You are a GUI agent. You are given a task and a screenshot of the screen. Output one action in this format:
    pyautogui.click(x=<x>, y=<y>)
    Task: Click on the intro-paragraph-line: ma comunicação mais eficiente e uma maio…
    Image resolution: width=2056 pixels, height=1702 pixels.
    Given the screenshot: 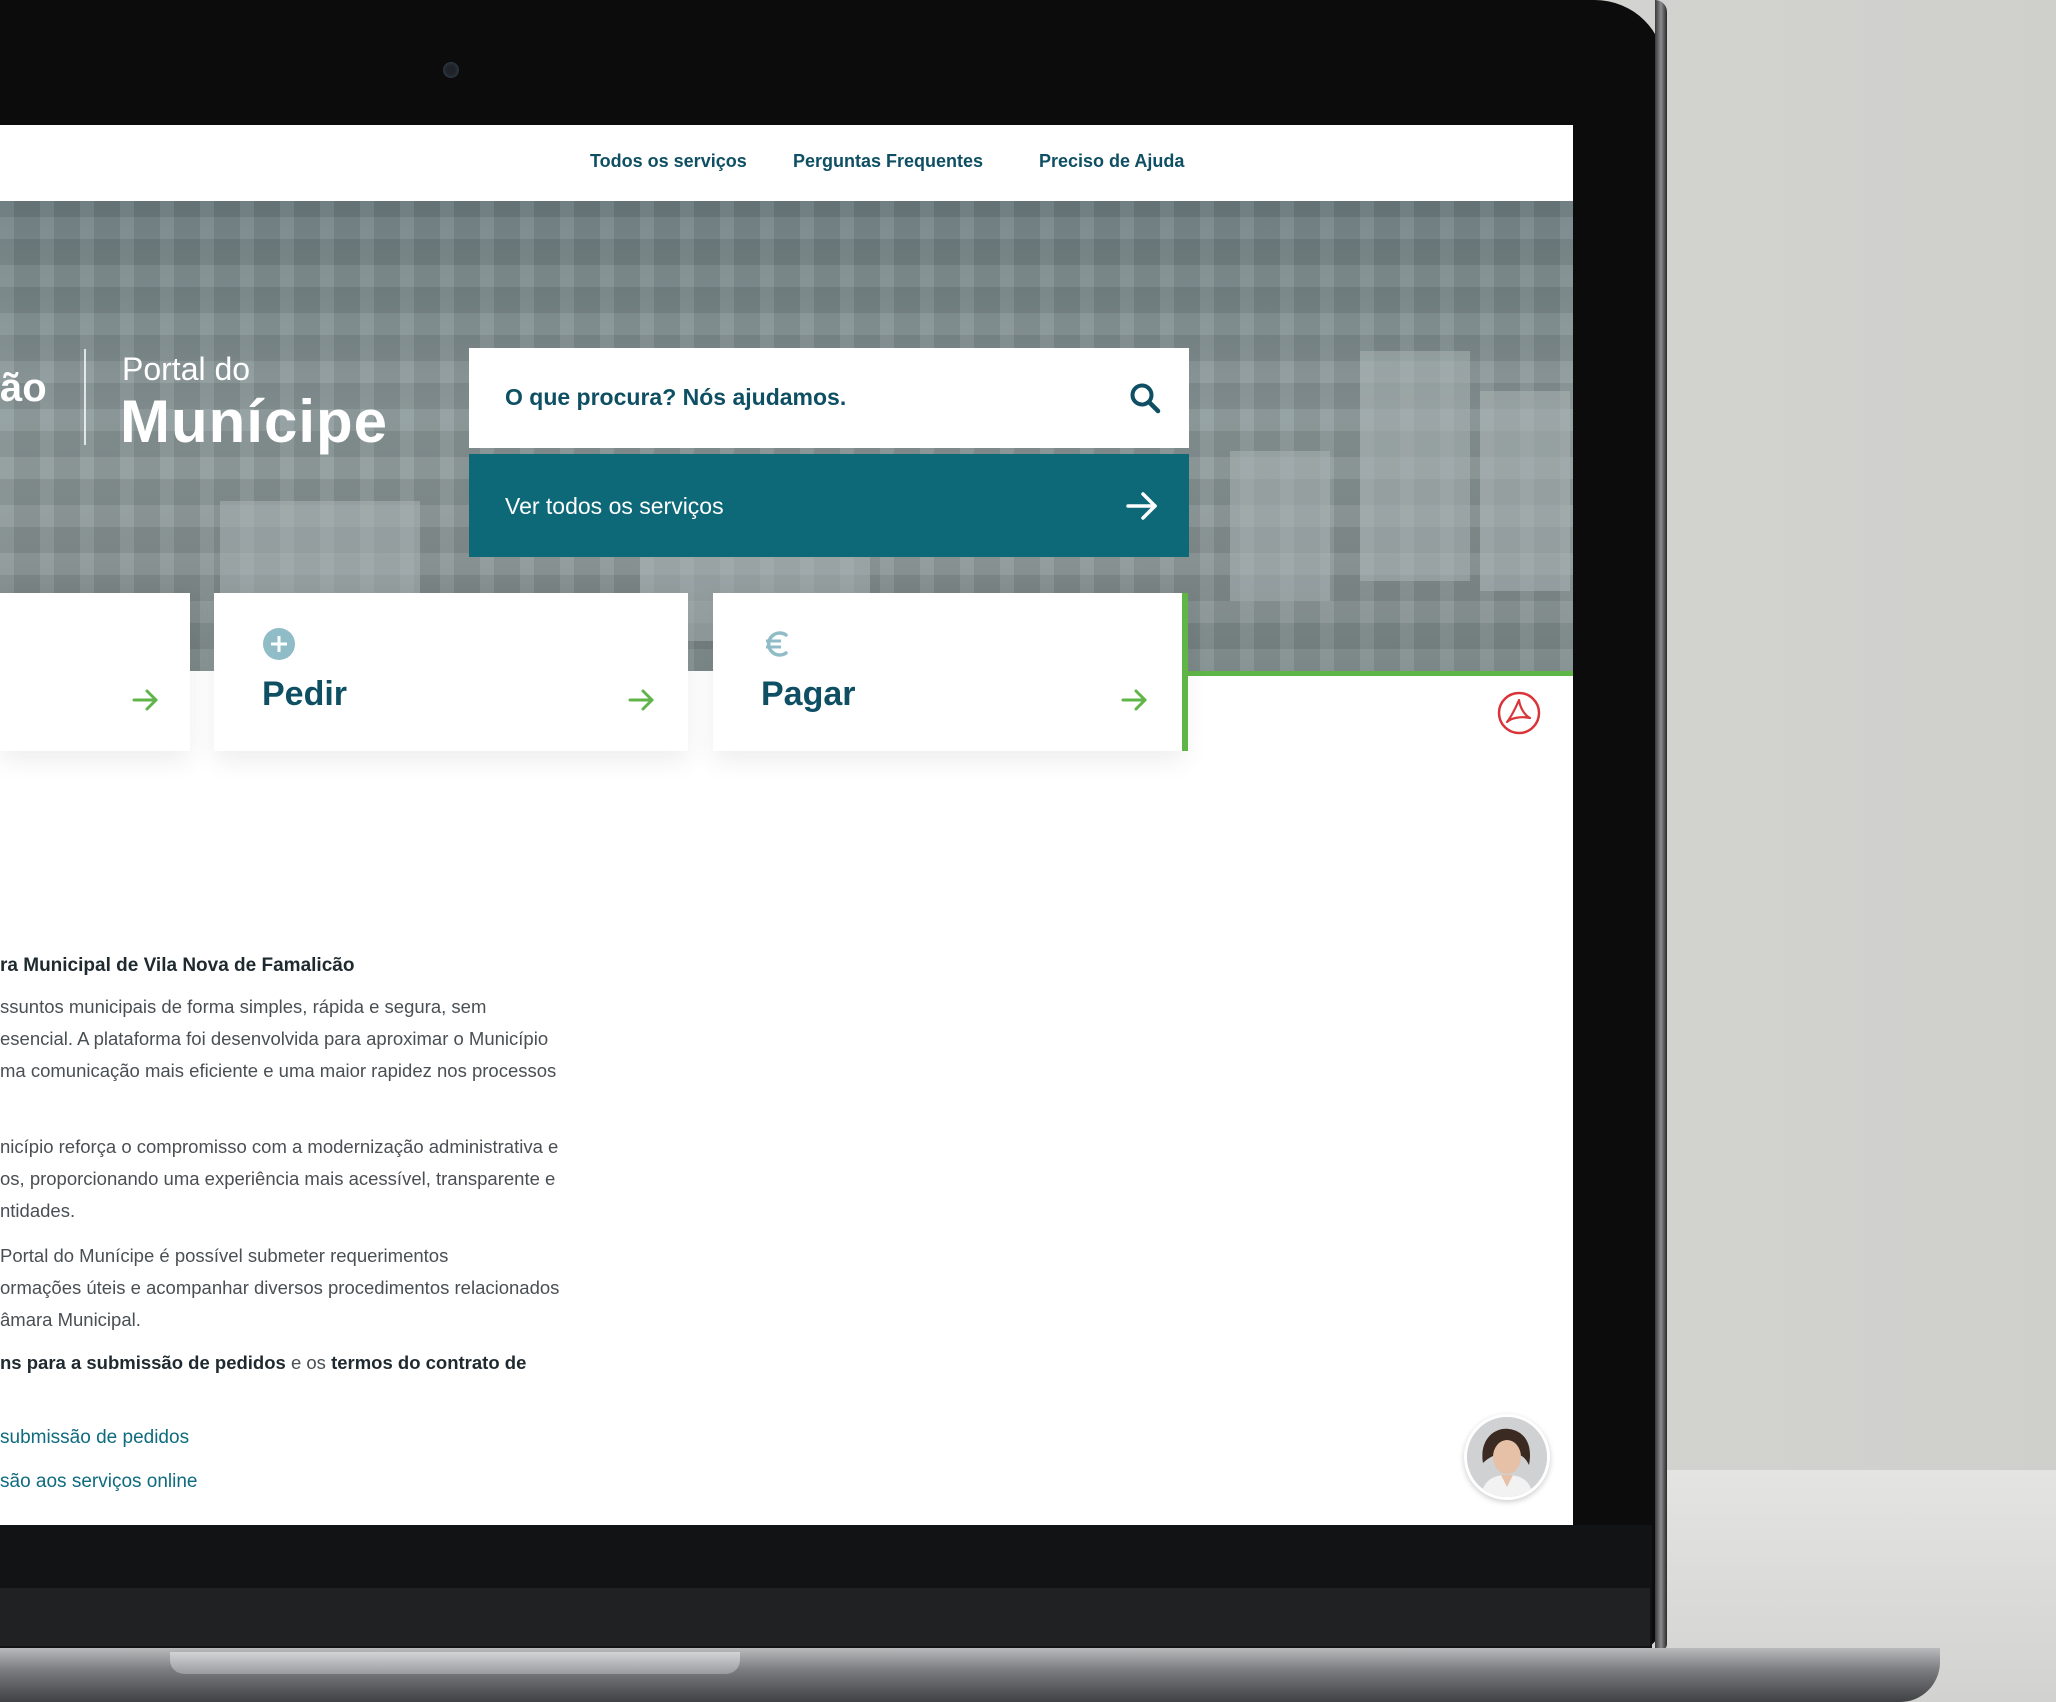 What is the action you would take?
    pyautogui.click(x=278, y=1070)
    